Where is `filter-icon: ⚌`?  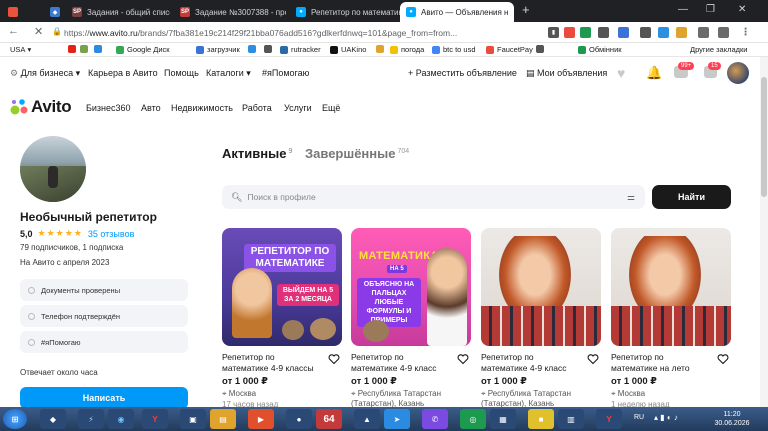 filter-icon: ⚌ is located at coordinates (631, 197).